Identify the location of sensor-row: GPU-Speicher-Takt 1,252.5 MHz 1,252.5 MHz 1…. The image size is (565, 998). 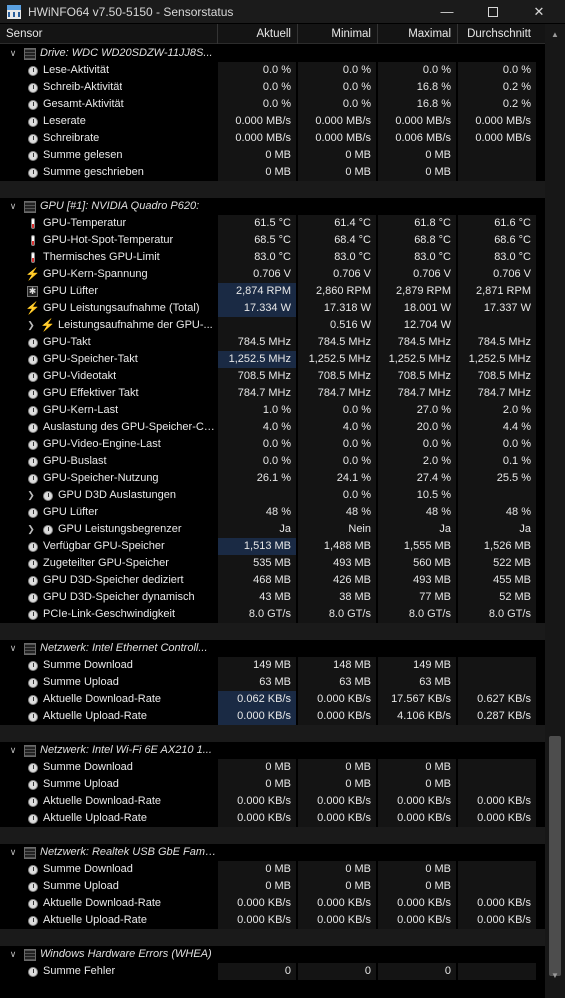
(272, 359).